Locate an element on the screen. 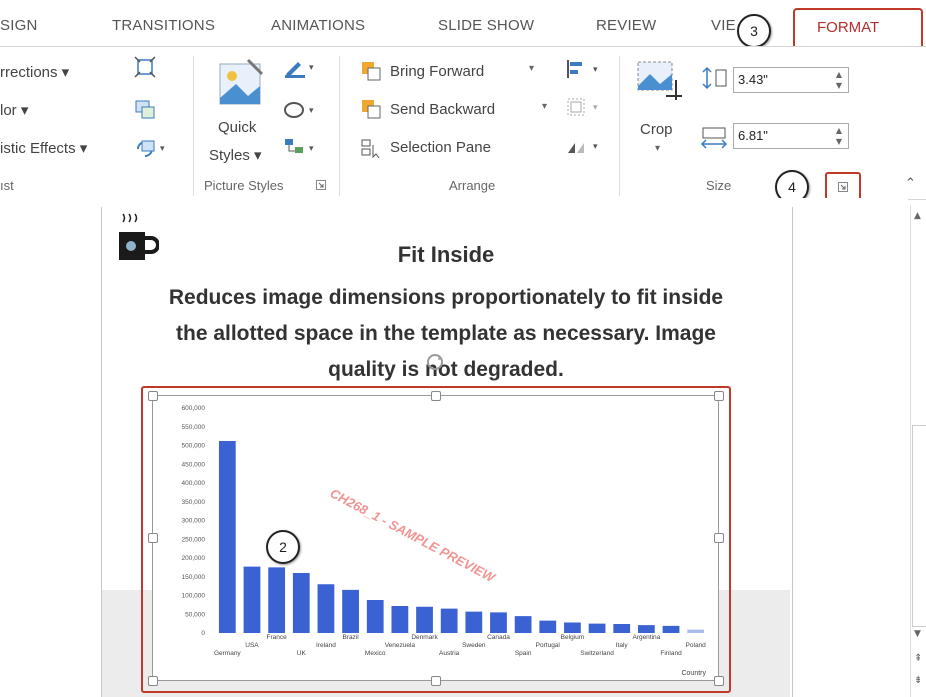  bar-ireland is located at coordinates (326, 608).